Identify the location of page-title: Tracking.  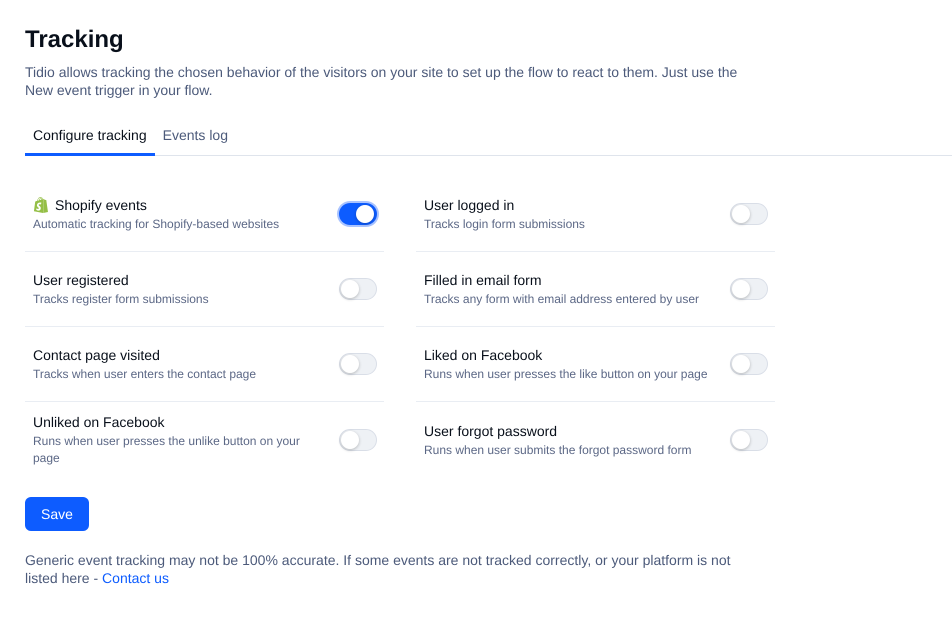
(74, 40).